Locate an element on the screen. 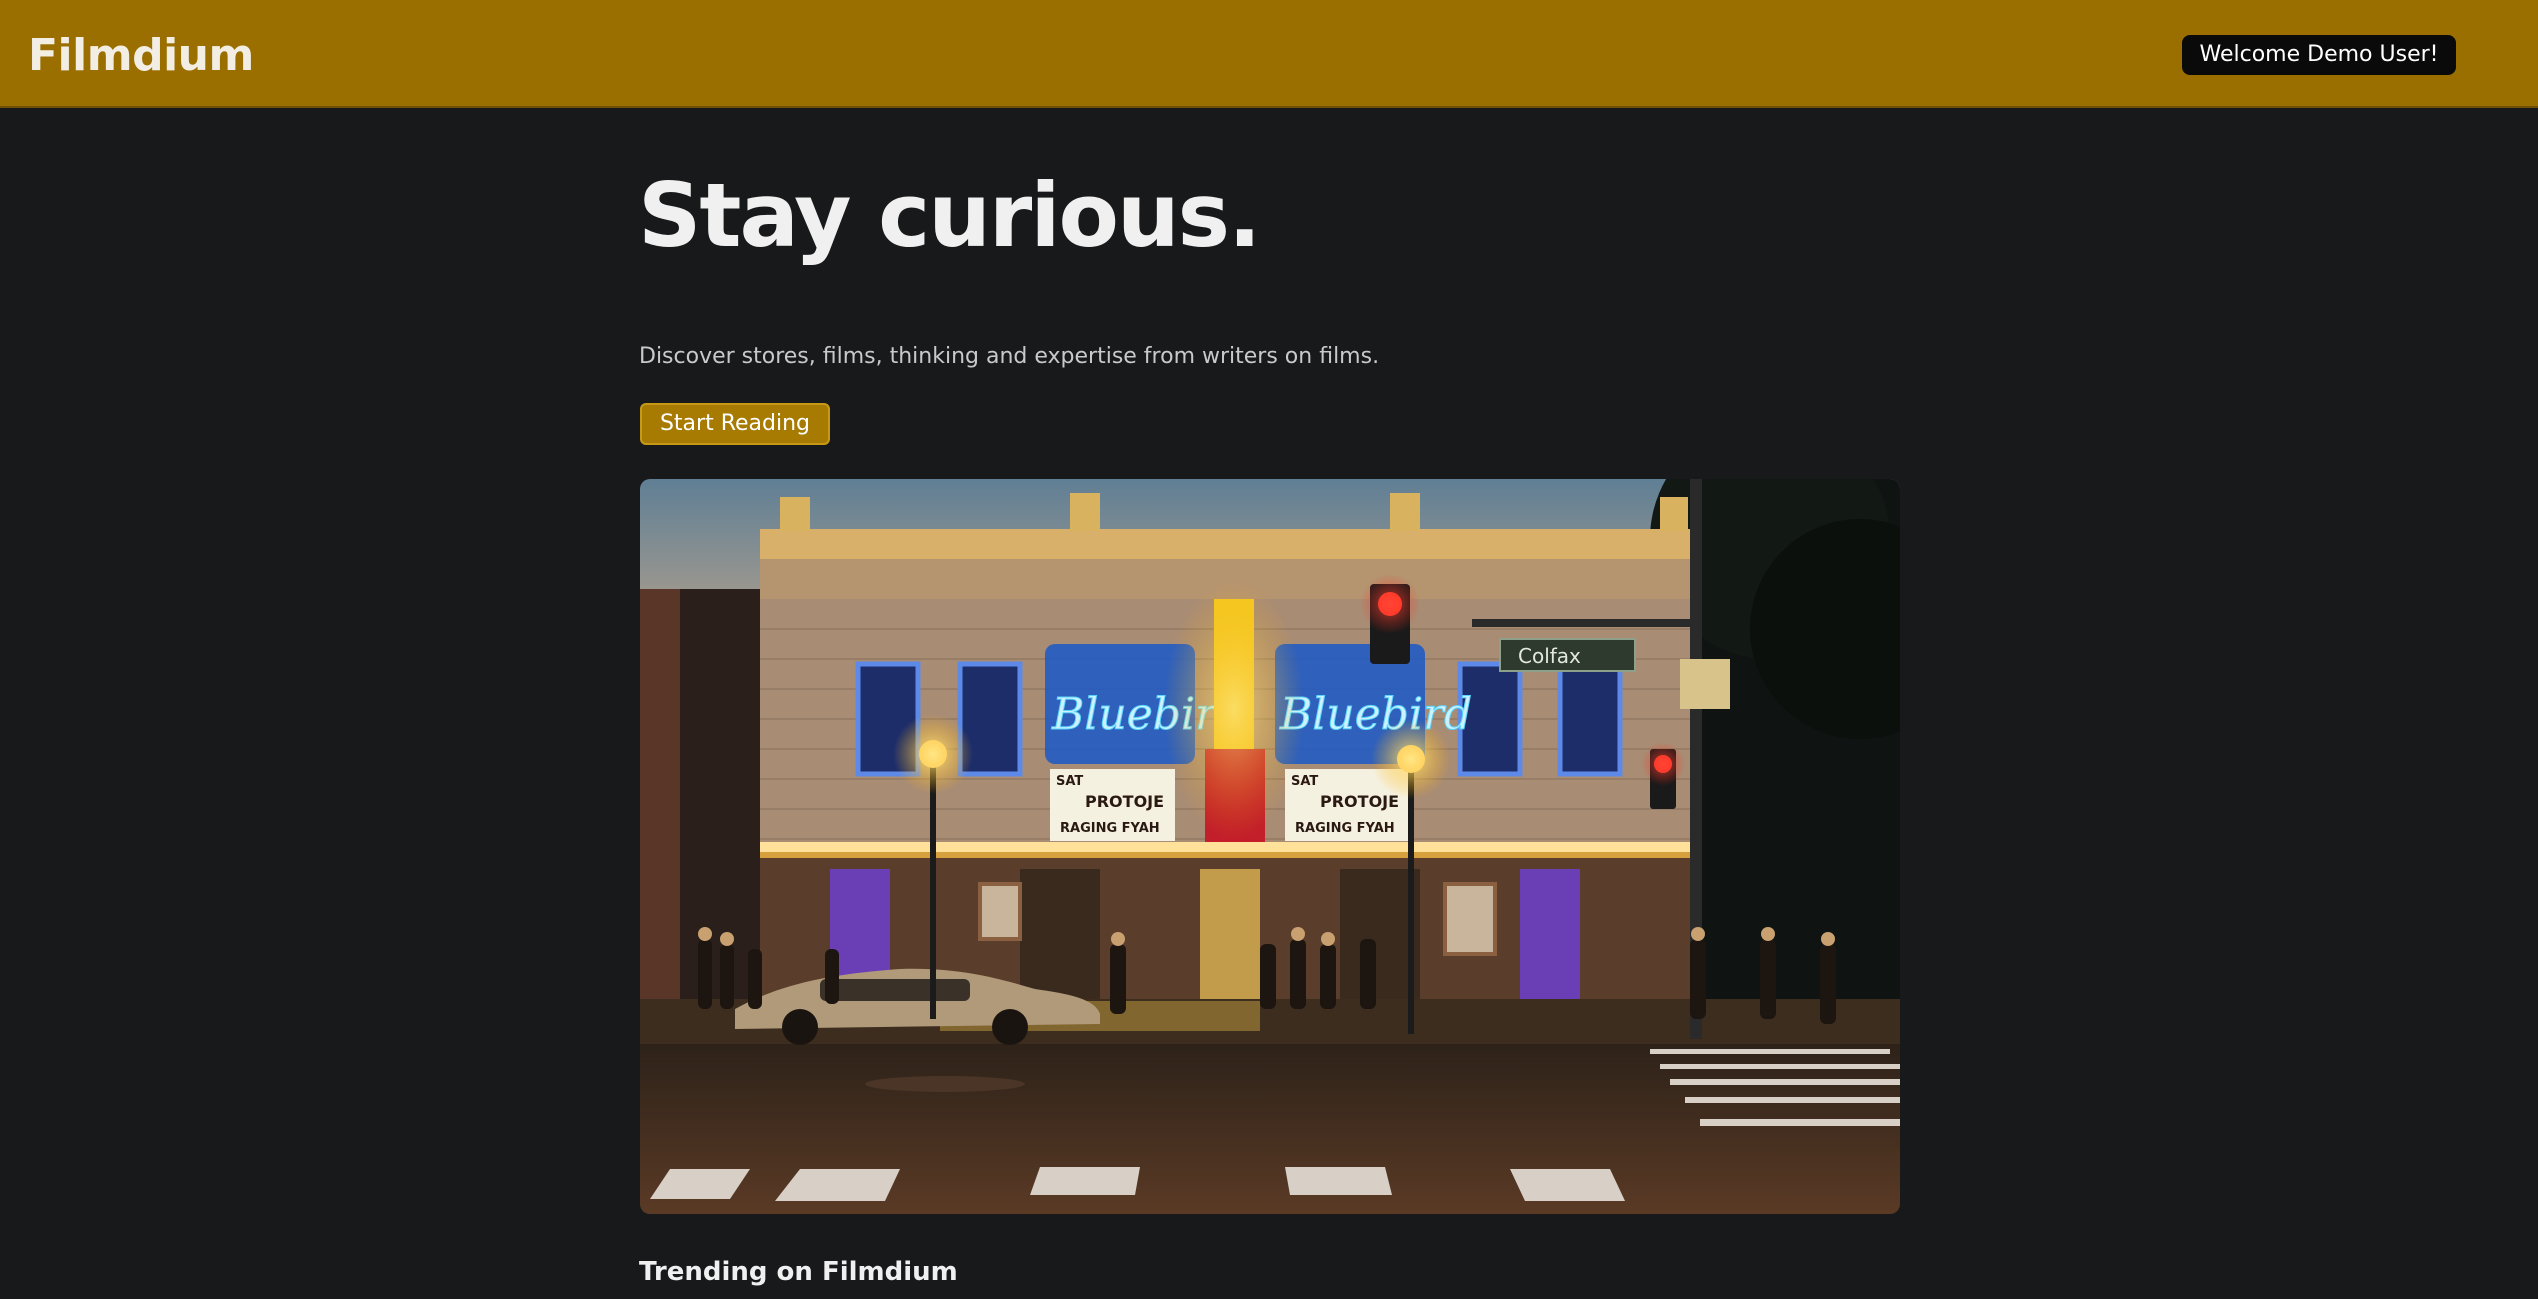 The width and height of the screenshot is (2538, 1299). marquee-sign-right: Bluebird is located at coordinates (1375, 714).